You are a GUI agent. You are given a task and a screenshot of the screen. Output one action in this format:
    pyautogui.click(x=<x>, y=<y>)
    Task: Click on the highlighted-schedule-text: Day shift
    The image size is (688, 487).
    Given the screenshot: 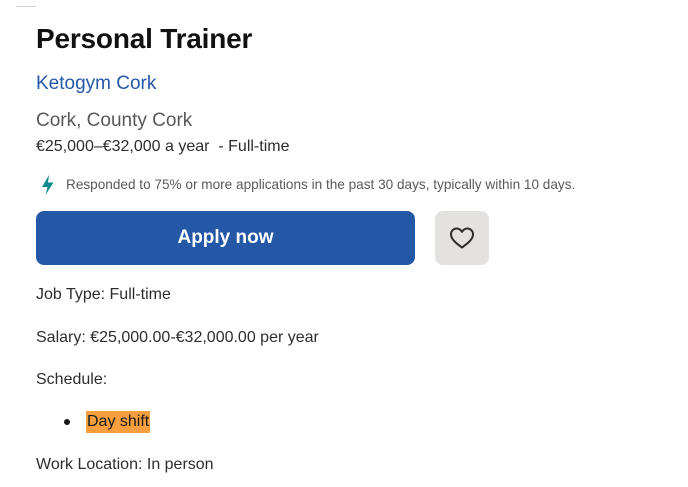 What is the action you would take?
    pyautogui.click(x=118, y=422)
    